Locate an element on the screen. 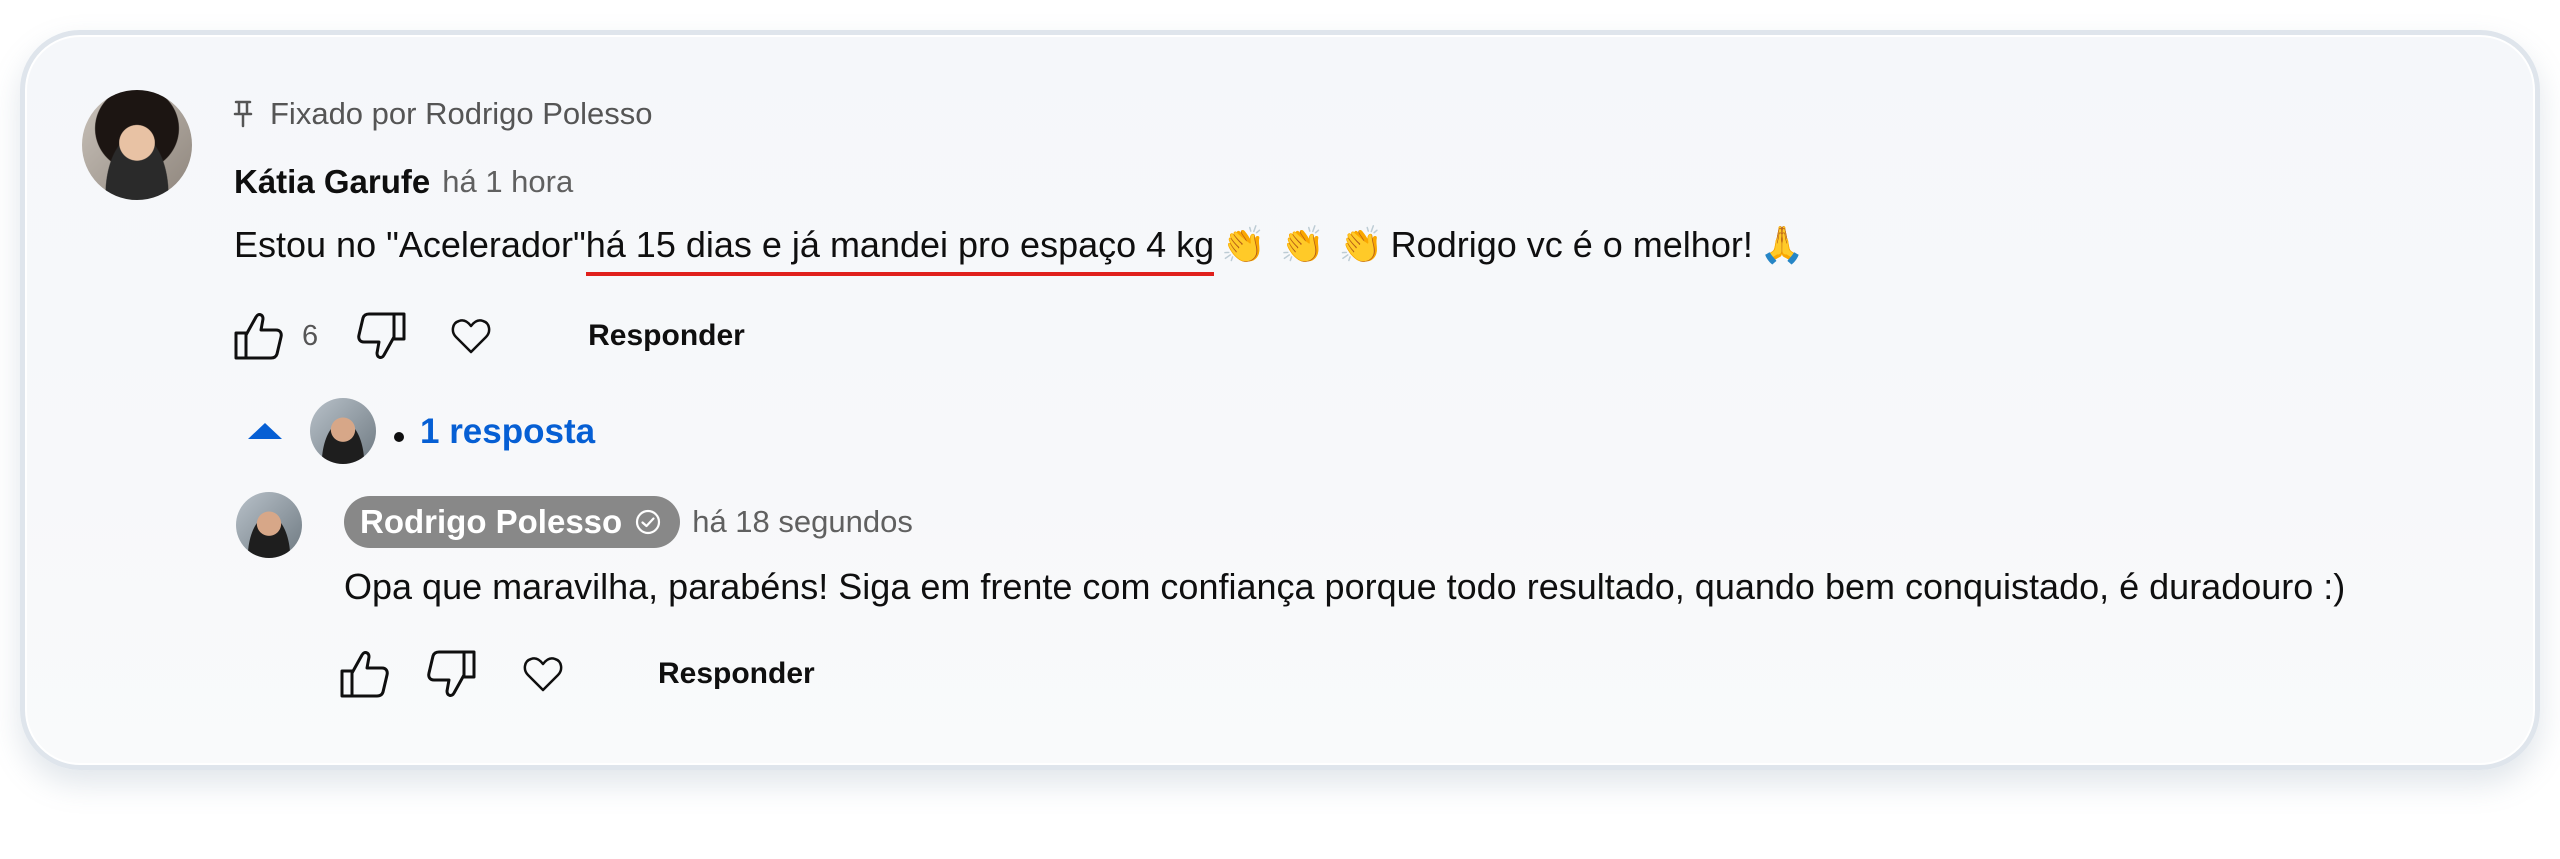 The image size is (2560, 859). reply-like-button is located at coordinates (364, 674).